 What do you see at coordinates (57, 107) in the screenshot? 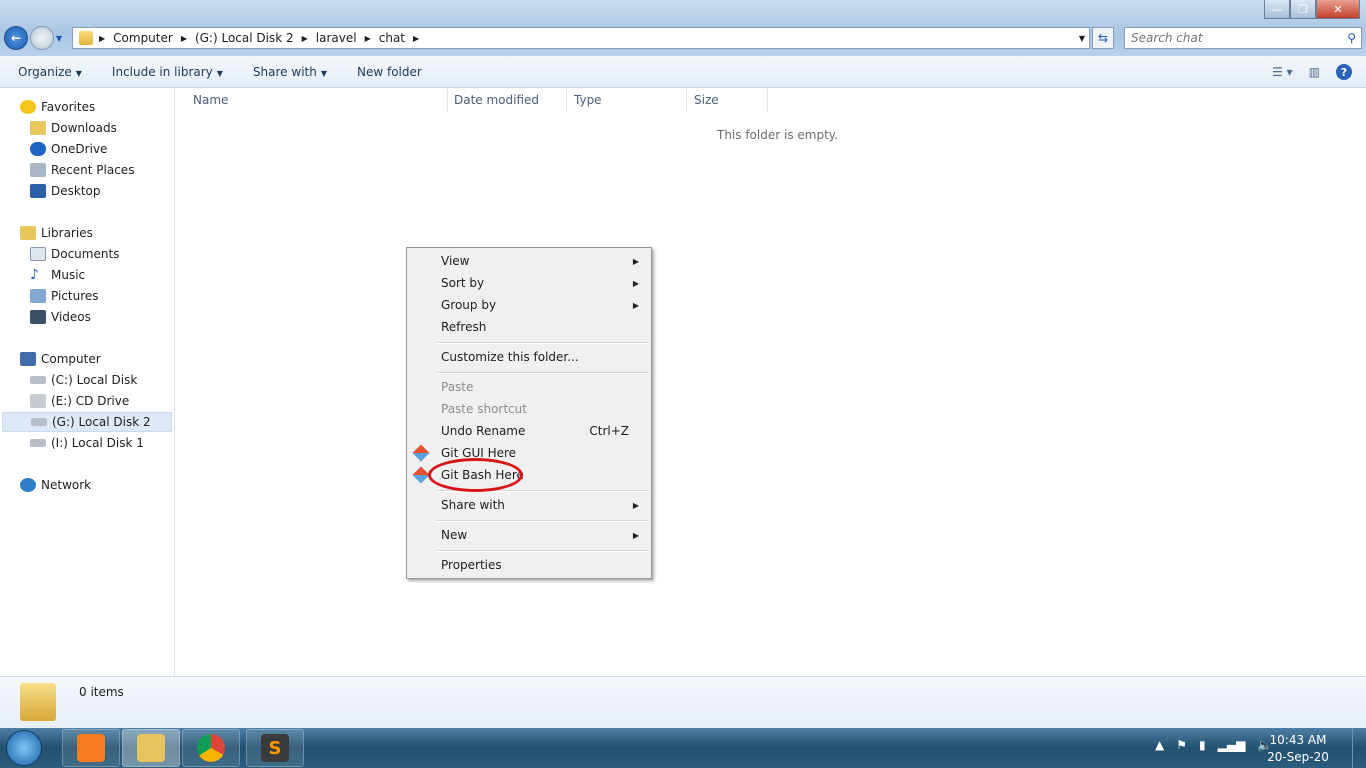
I see `sidebar-favorites: Favorites` at bounding box center [57, 107].